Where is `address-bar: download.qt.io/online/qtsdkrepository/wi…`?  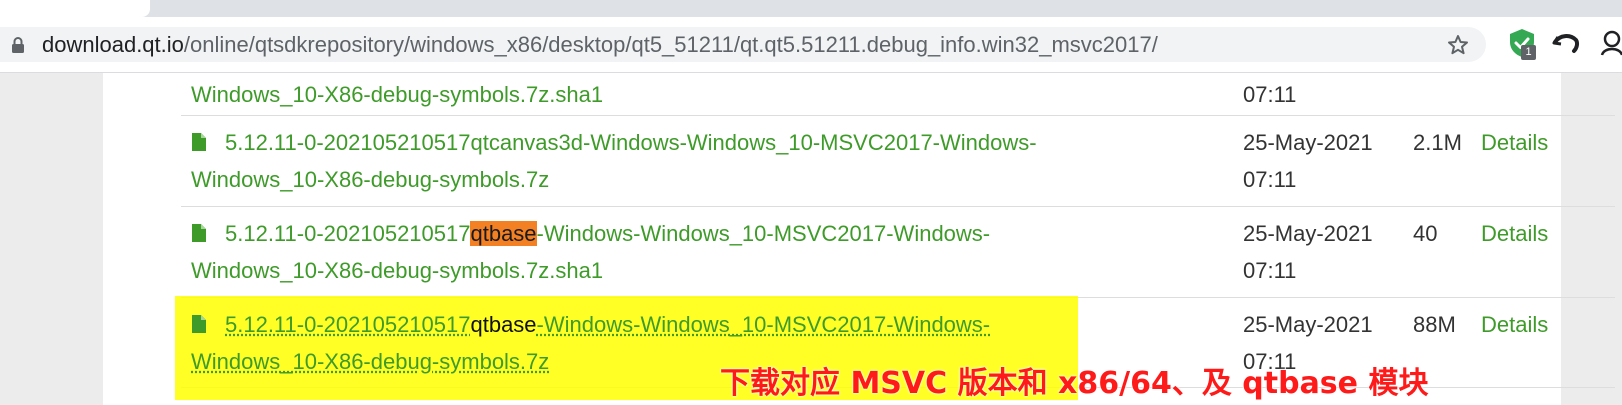 address-bar: download.qt.io/online/qtsdkrepository/wi… is located at coordinates (743, 44).